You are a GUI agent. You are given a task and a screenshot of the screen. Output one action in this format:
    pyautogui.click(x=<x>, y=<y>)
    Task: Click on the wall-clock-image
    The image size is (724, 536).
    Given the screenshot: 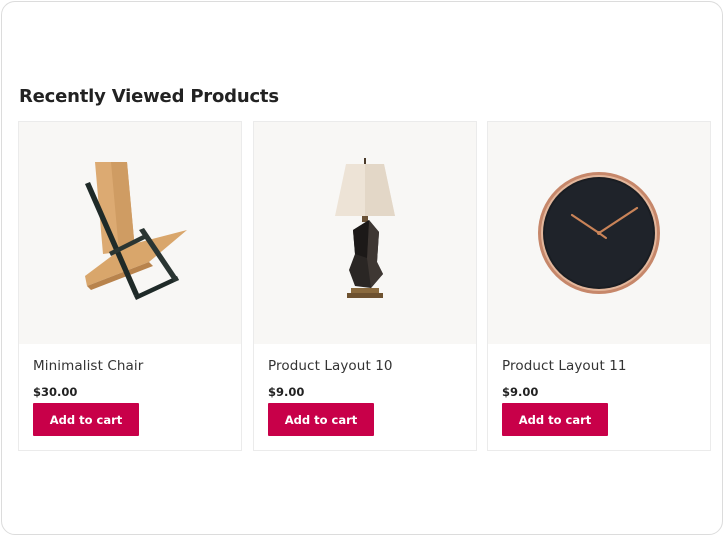 What is the action you would take?
    pyautogui.click(x=599, y=233)
    